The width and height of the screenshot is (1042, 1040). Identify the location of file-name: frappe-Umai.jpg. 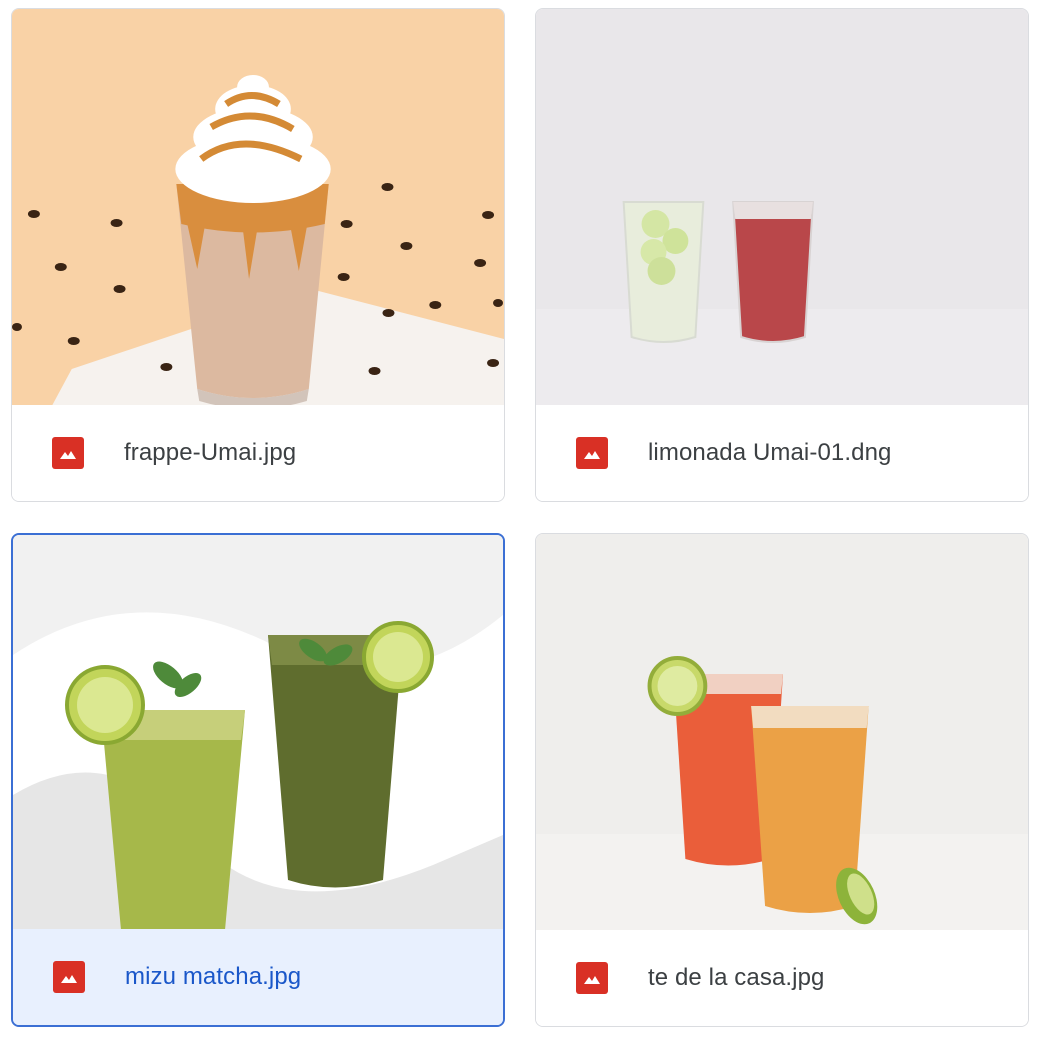
(210, 452).